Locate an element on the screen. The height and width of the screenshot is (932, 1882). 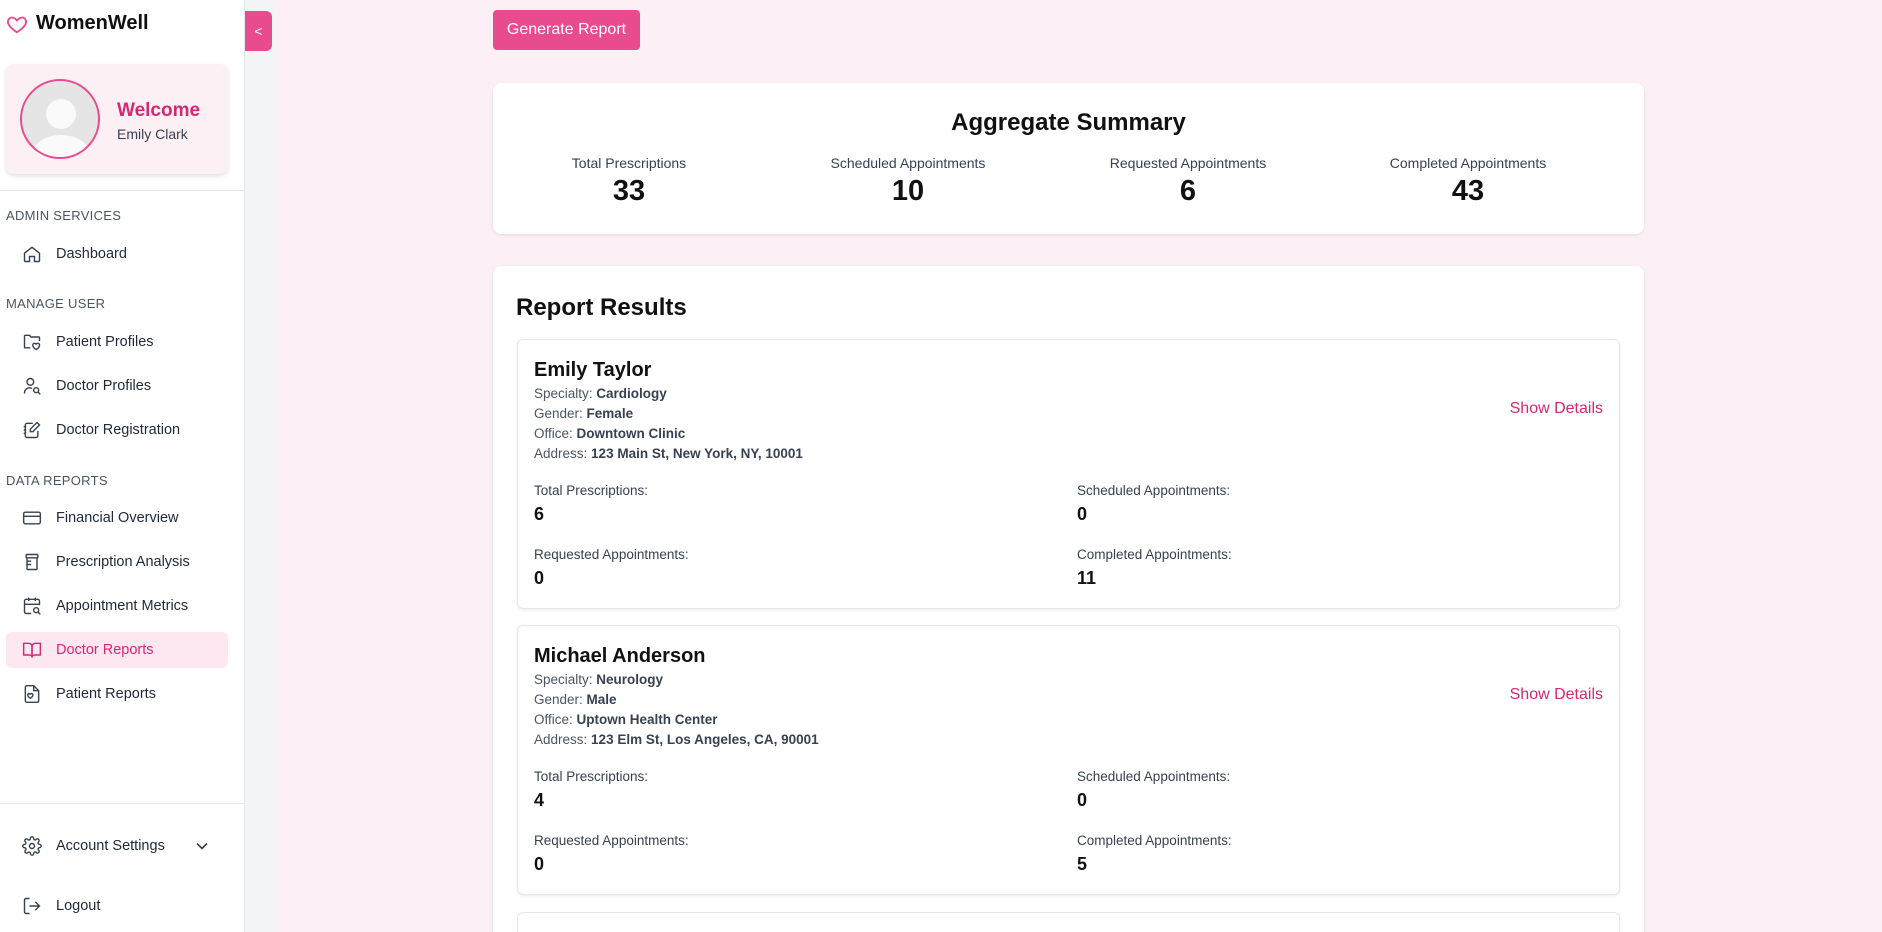
sidebar-item-doctor-profiles: Doctor Profiles is located at coordinates (117, 386).